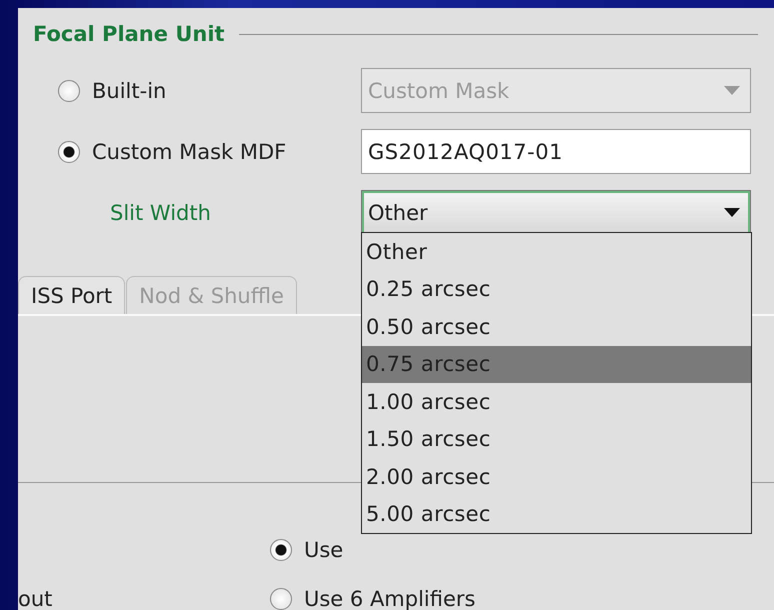 Image resolution: width=774 pixels, height=610 pixels. What do you see at coordinates (556, 212) in the screenshot?
I see `dropdown: Other` at bounding box center [556, 212].